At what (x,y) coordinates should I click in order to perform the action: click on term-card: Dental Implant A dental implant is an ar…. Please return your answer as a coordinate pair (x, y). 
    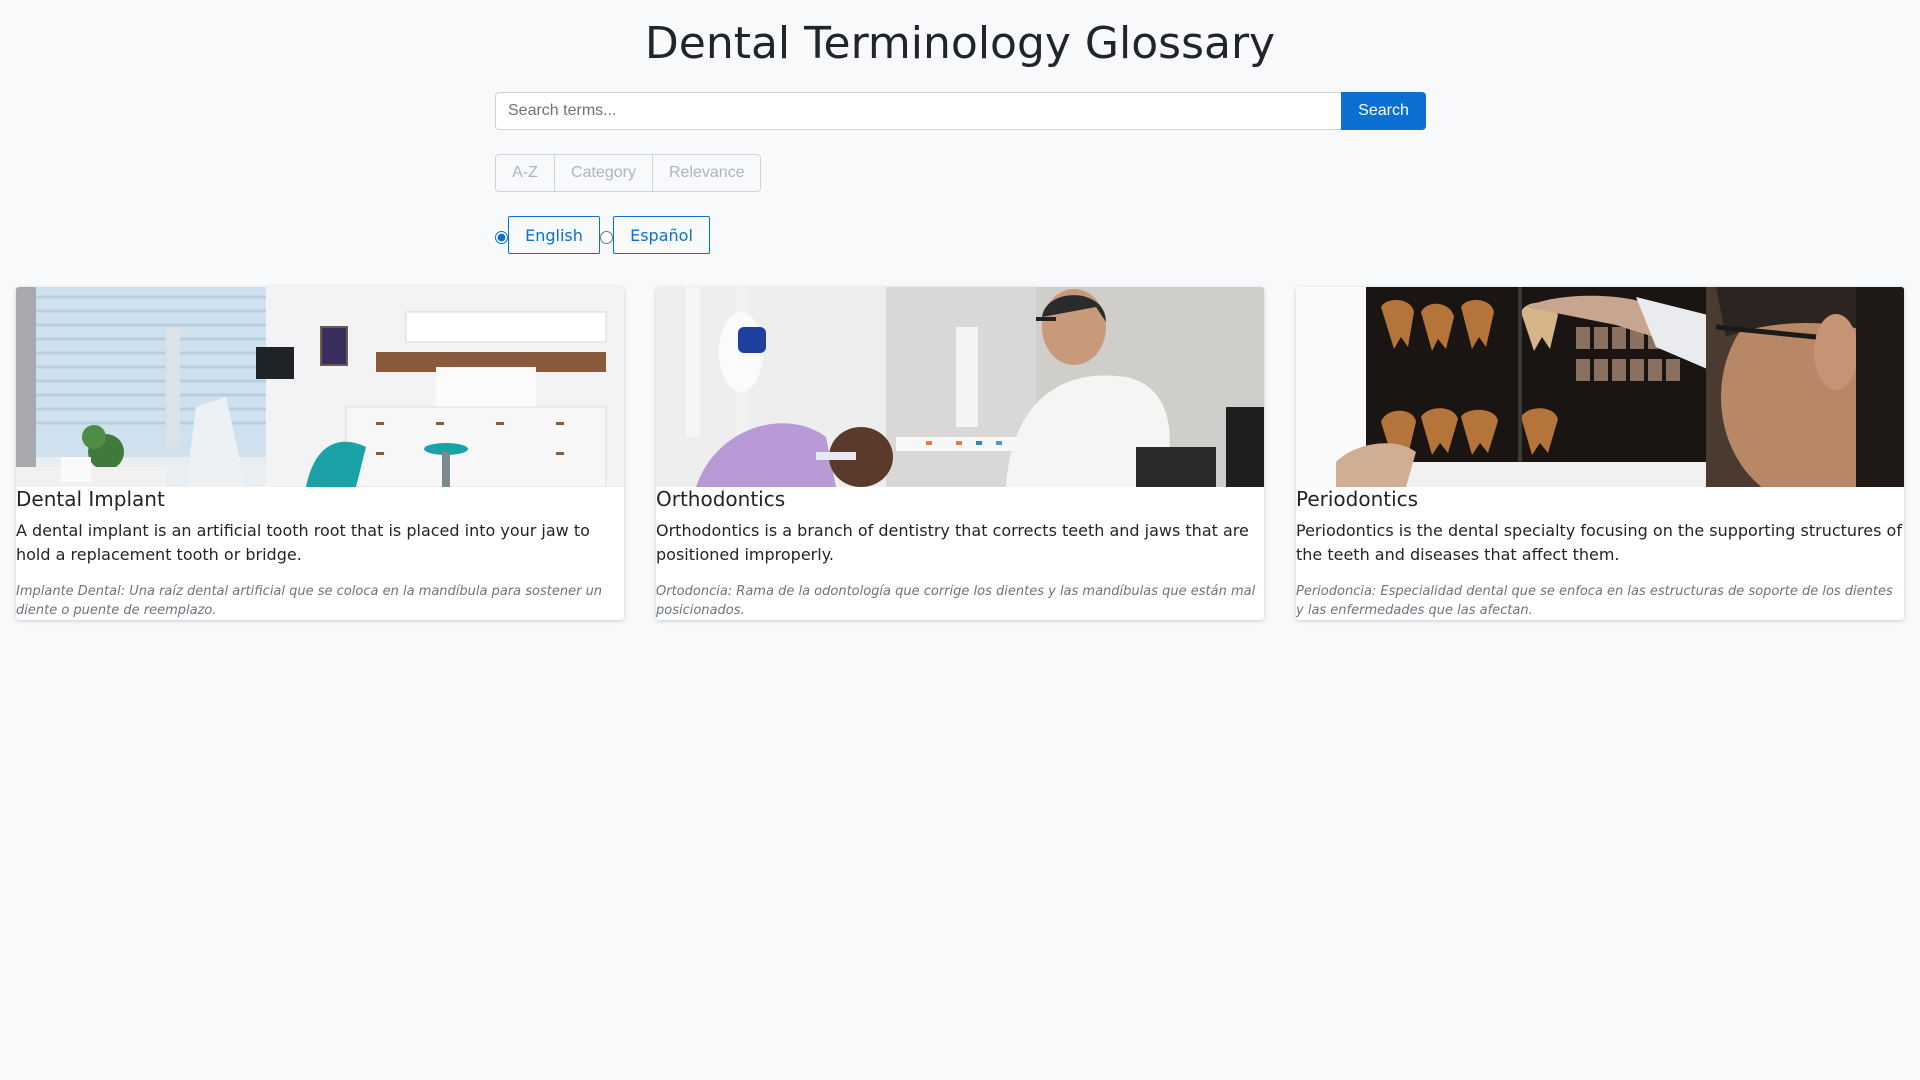
    Looking at the image, I should click on (320, 453).